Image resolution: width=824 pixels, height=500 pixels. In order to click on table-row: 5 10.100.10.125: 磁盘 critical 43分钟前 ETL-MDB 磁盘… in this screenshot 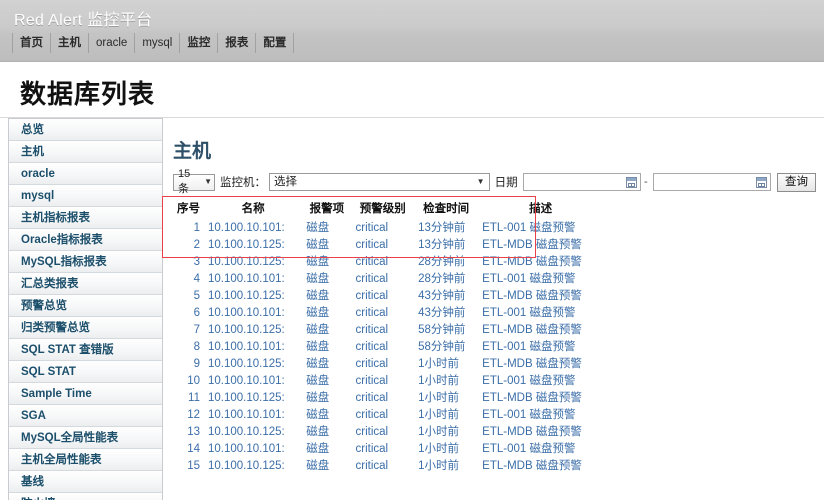, I will do `click(388, 295)`.